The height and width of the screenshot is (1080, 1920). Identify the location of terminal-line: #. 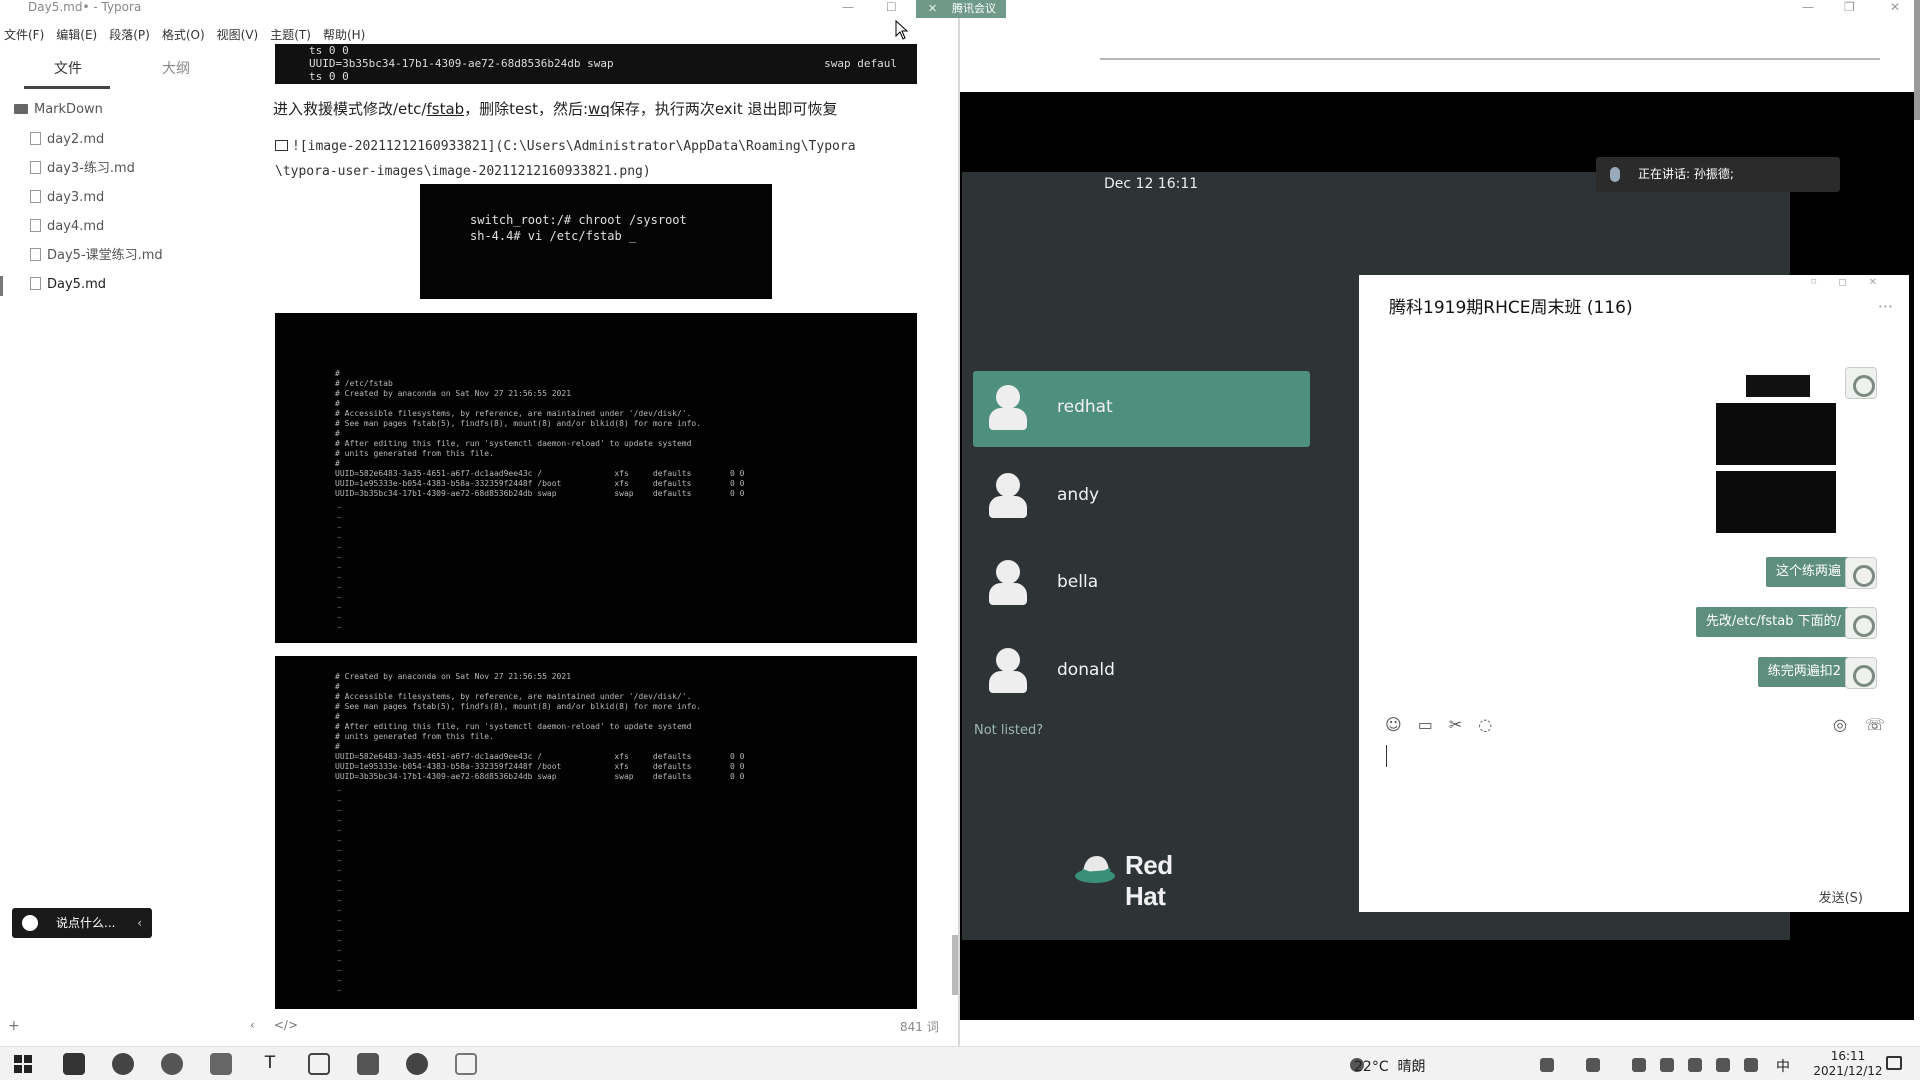
(337, 686).